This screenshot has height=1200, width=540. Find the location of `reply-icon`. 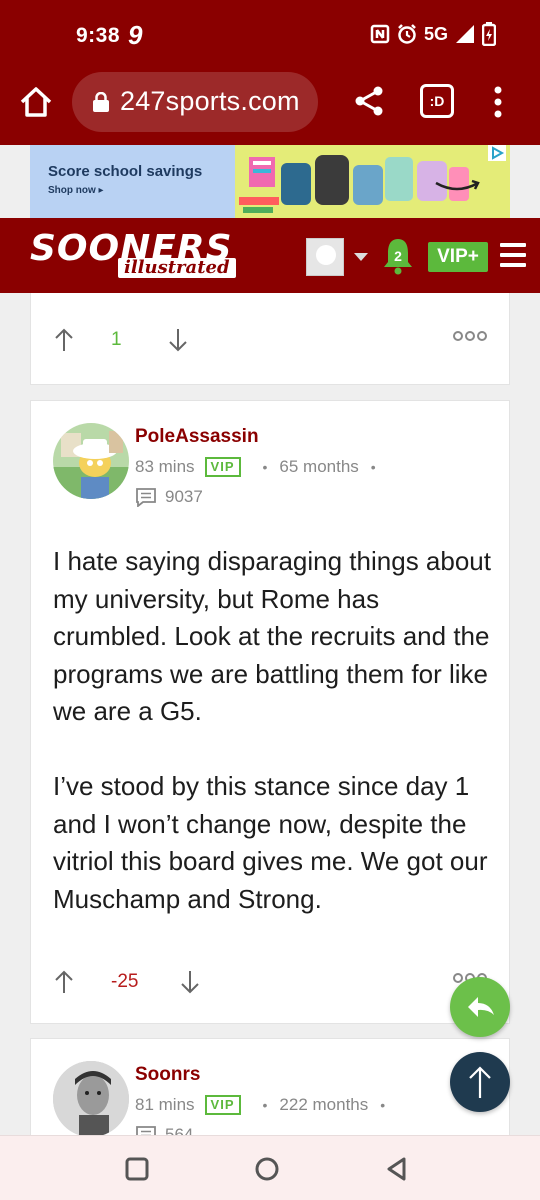

reply-icon is located at coordinates (481, 1007).